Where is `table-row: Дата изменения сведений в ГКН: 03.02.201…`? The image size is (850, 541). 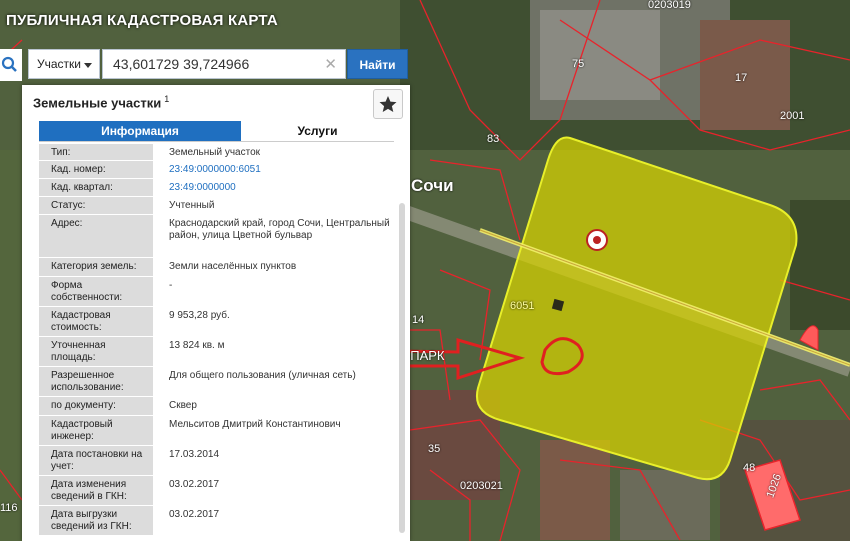 table-row: Дата изменения сведений в ГКН: 03.02.201… is located at coordinates (216, 491).